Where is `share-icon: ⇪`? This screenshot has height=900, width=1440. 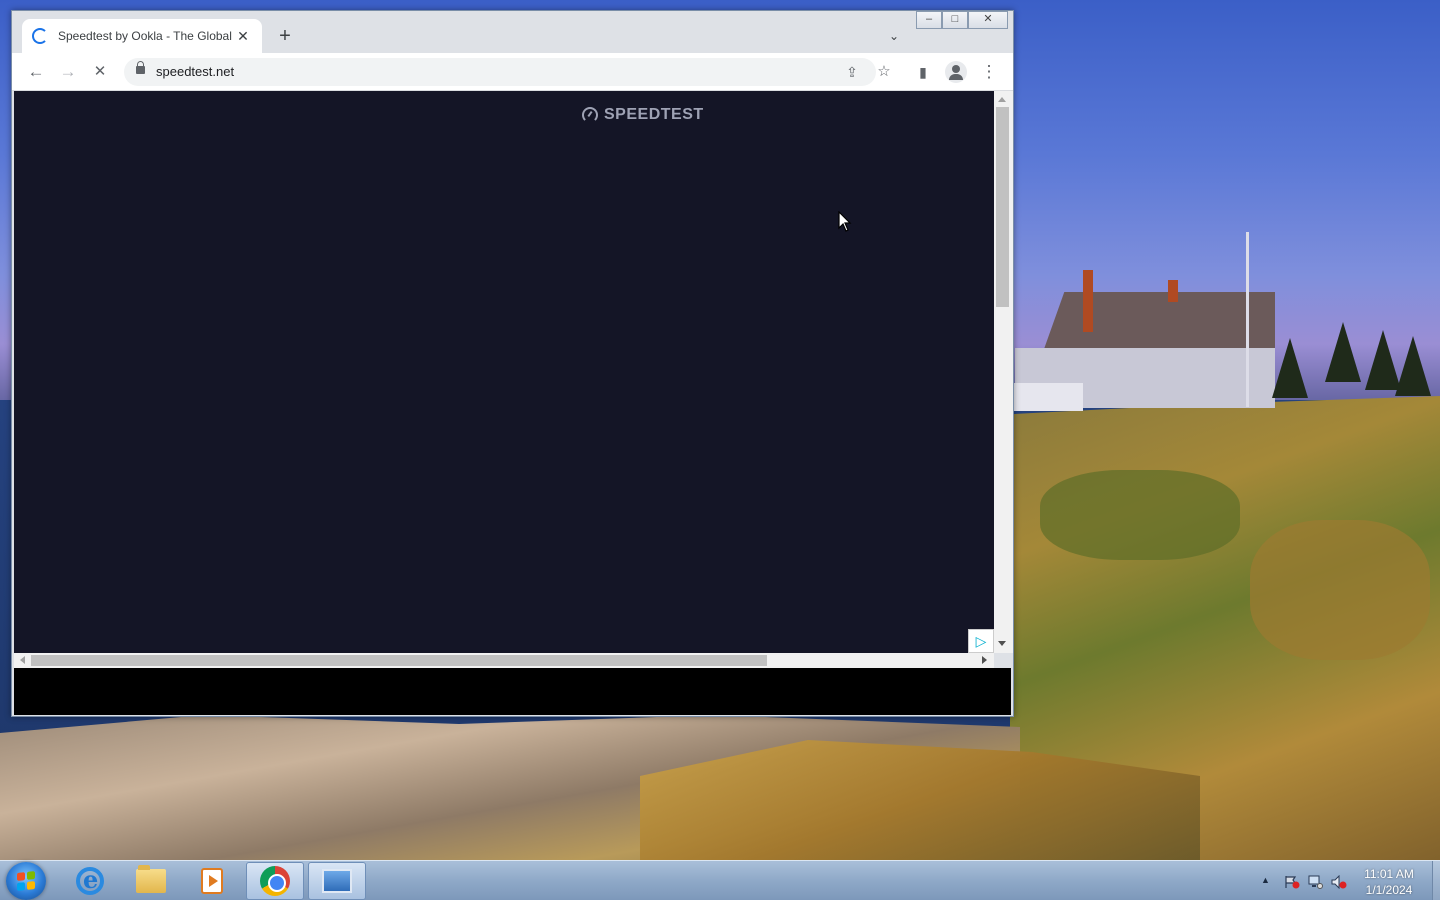 share-icon: ⇪ is located at coordinates (852, 72).